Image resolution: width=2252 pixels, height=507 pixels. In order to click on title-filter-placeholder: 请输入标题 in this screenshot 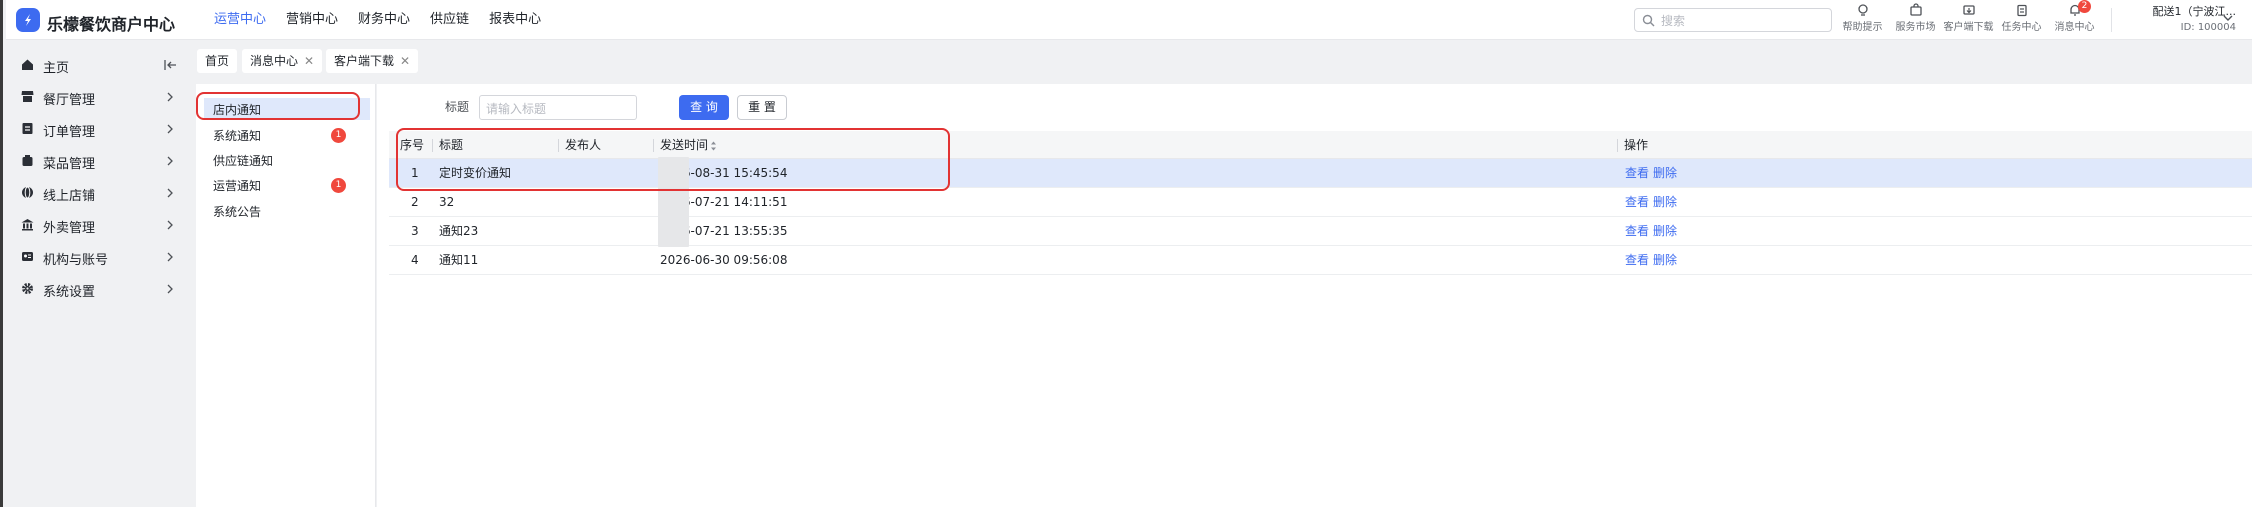, I will do `click(516, 109)`.